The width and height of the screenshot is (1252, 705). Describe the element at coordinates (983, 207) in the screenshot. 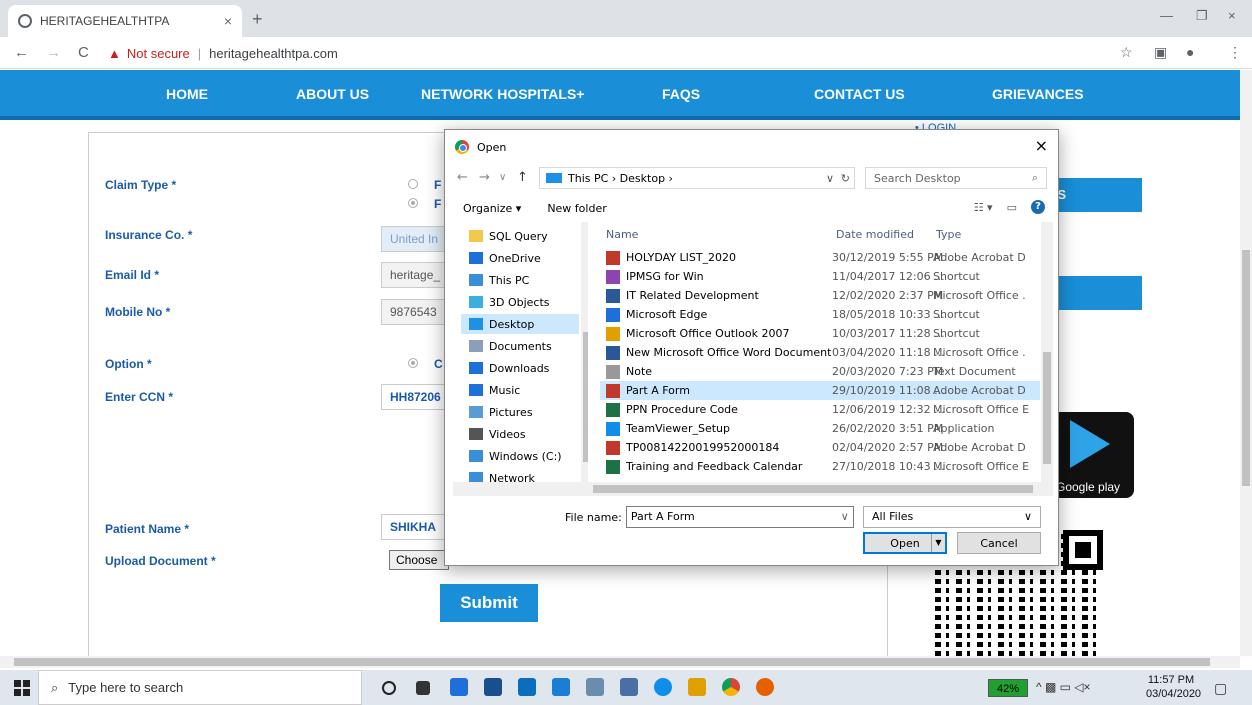

I see `view-options-icon: ☷ ▾` at that location.